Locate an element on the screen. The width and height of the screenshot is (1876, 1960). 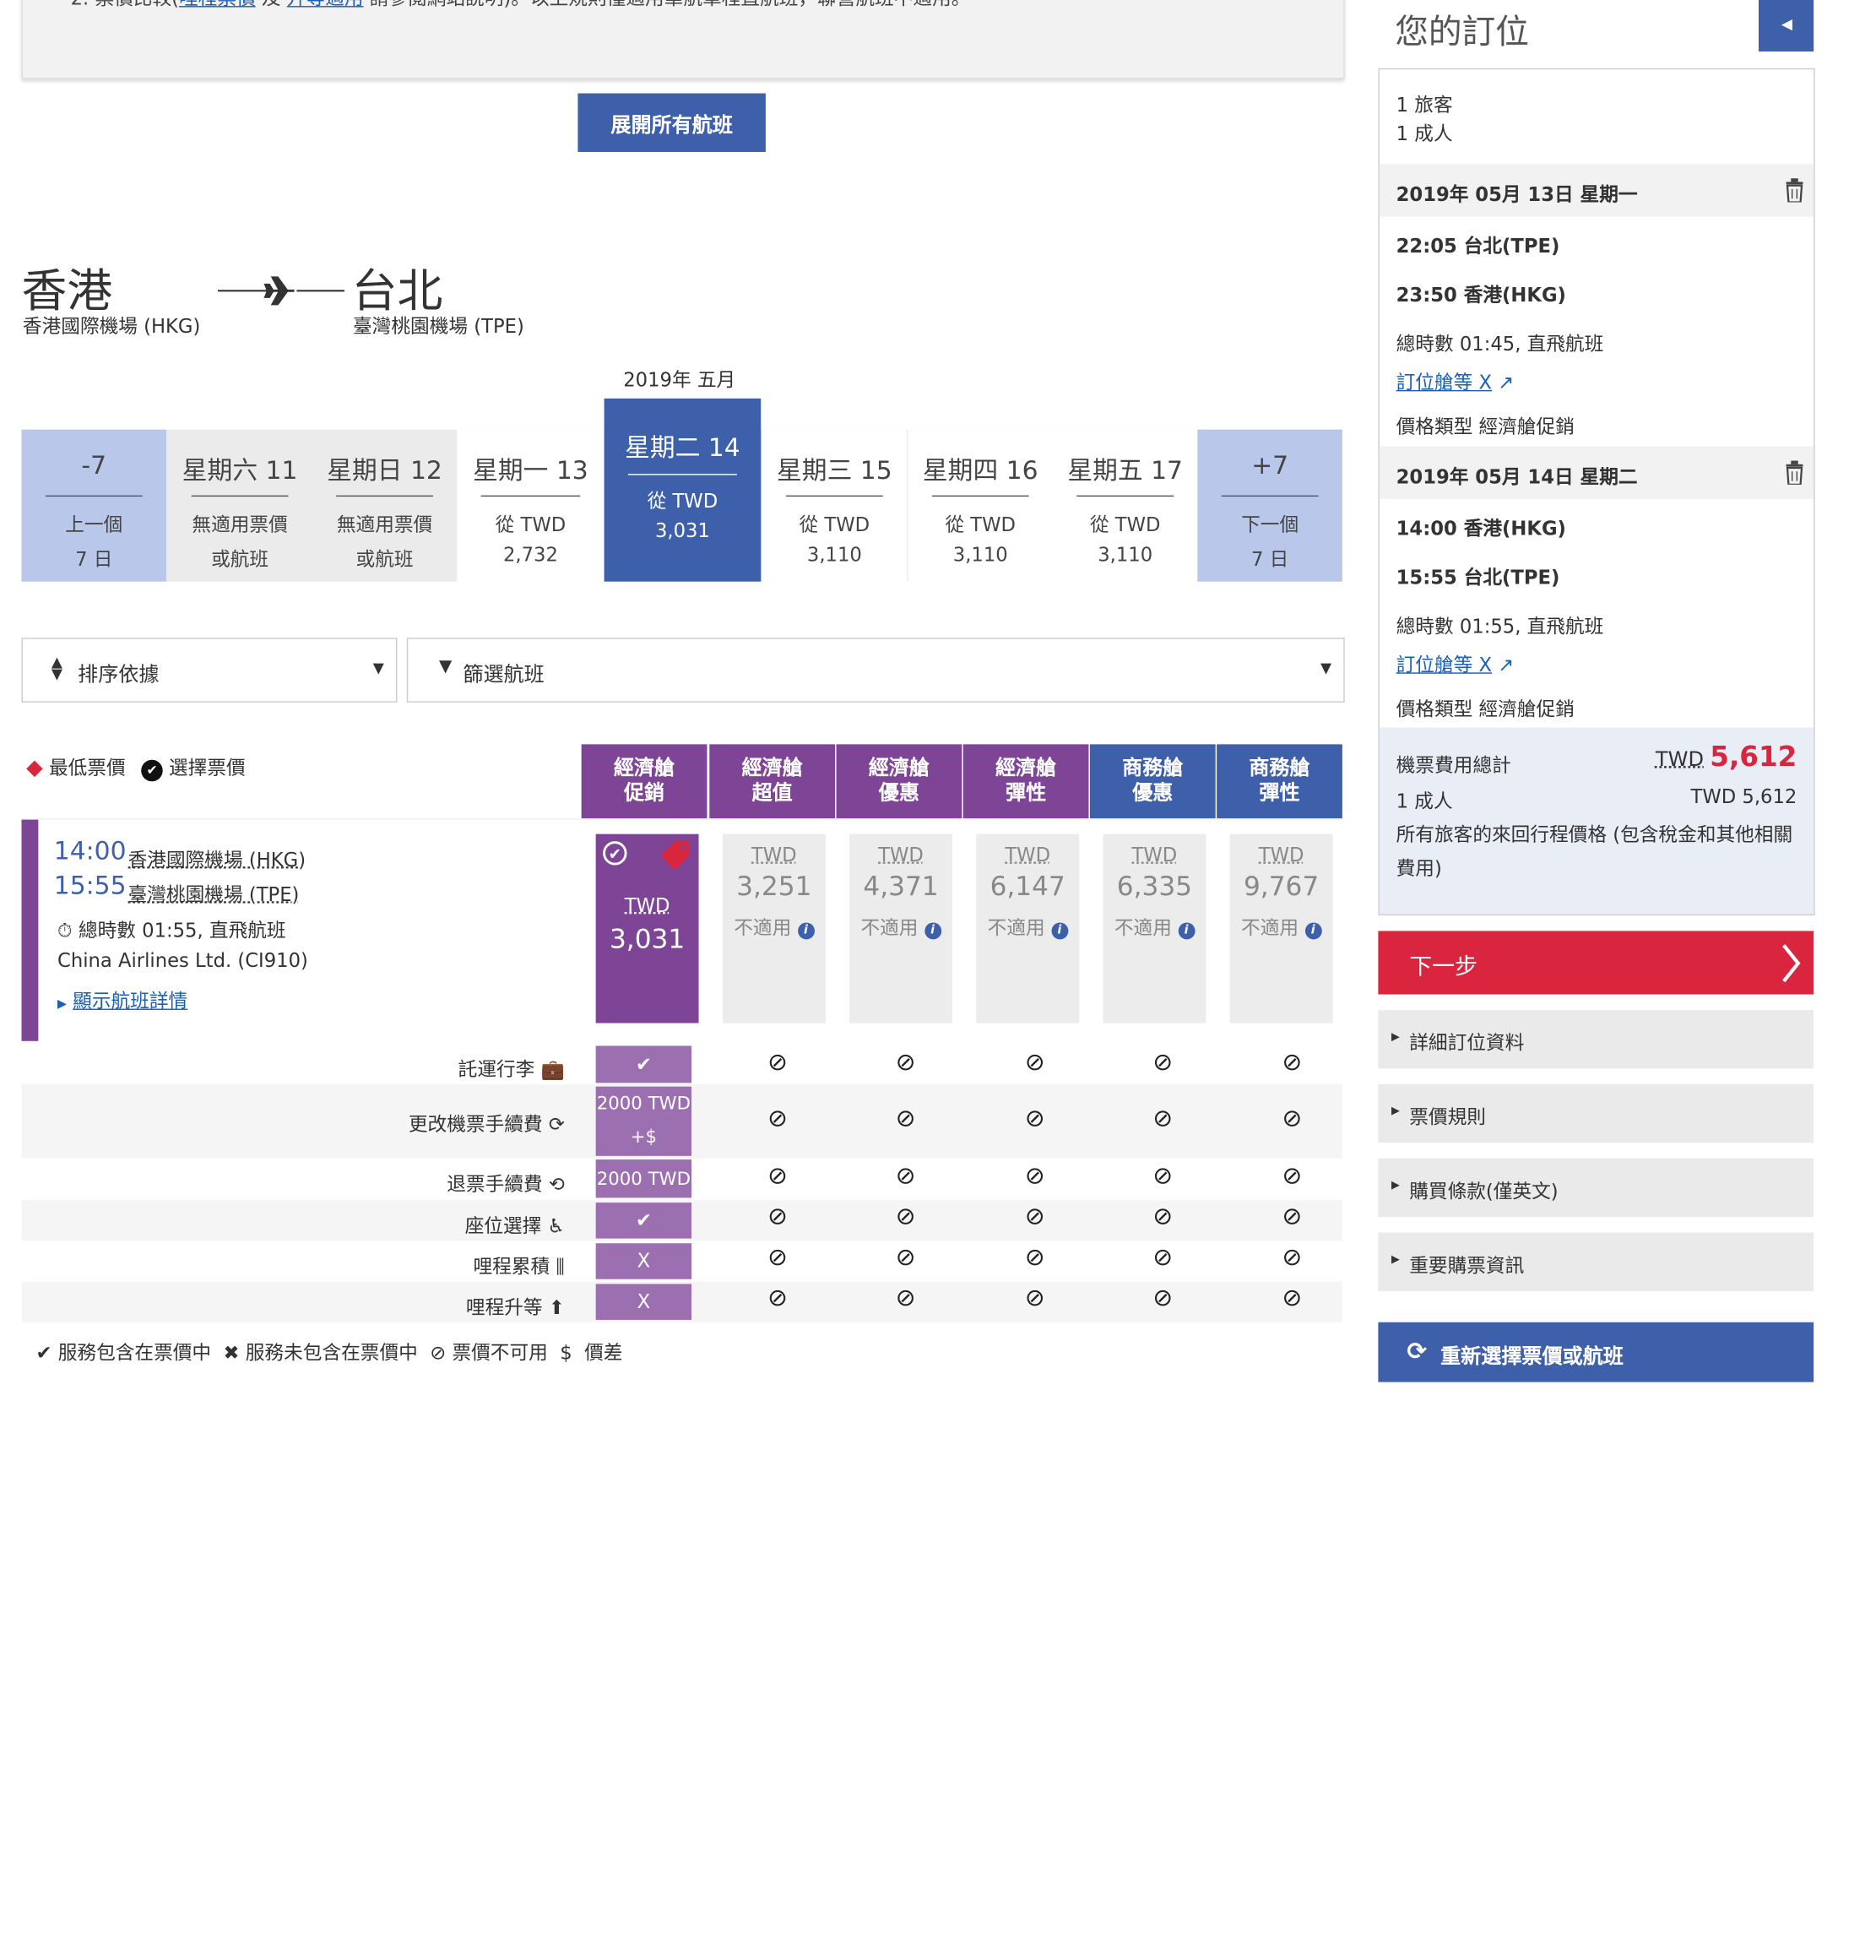
feature-value: 2000 TWD is located at coordinates (643, 1178).